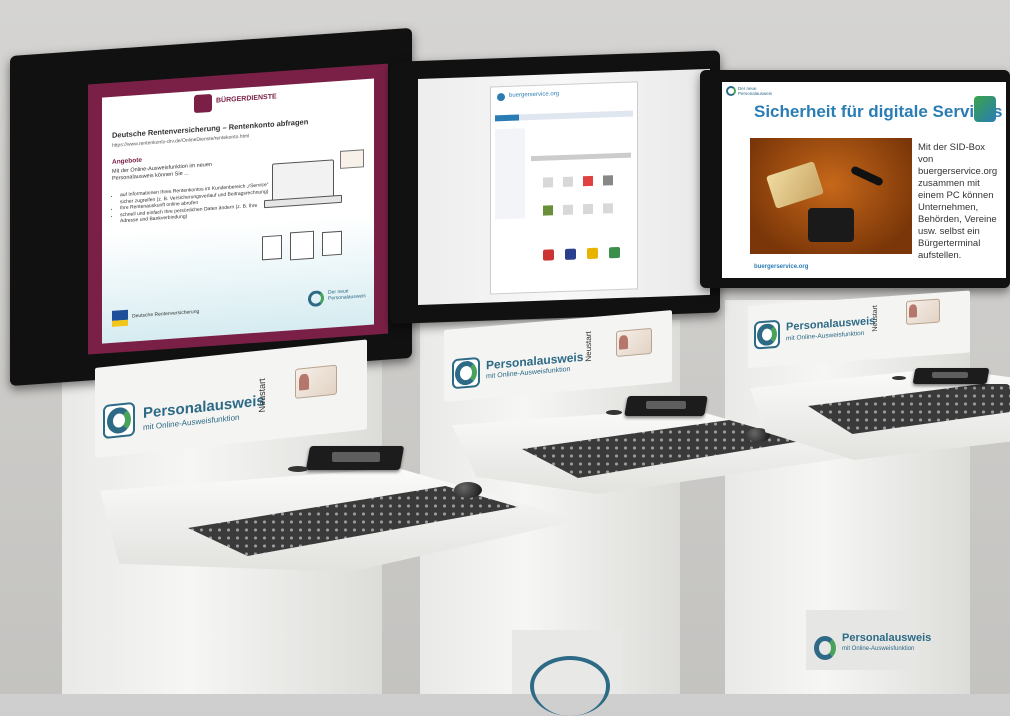 The image size is (1010, 716). I want to click on middle-content-bar, so click(581, 157).